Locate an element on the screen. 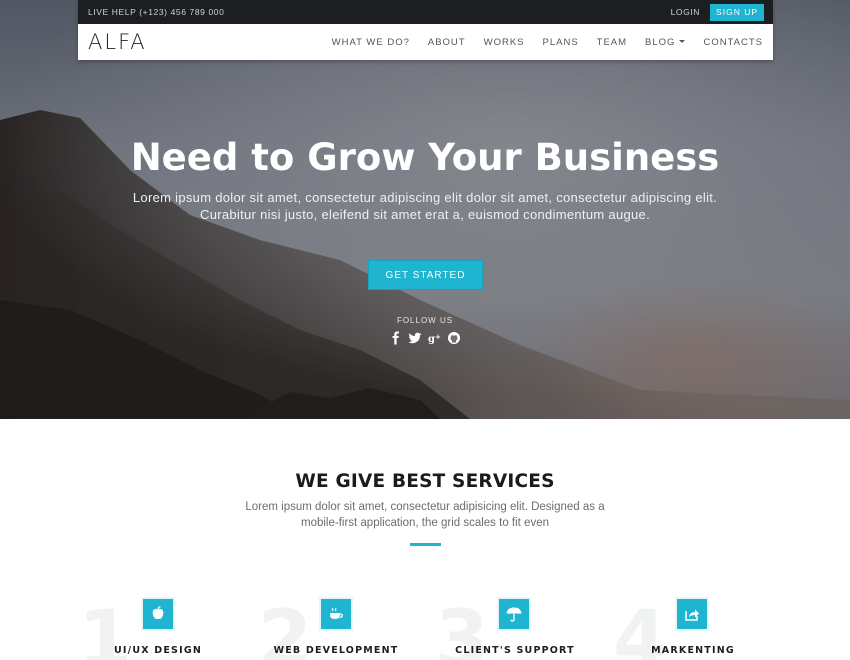 Image resolution: width=850 pixels, height=660 pixels. feature-clients-support: 3 CLIENT'S SUPPORT is located at coordinates (515, 628).